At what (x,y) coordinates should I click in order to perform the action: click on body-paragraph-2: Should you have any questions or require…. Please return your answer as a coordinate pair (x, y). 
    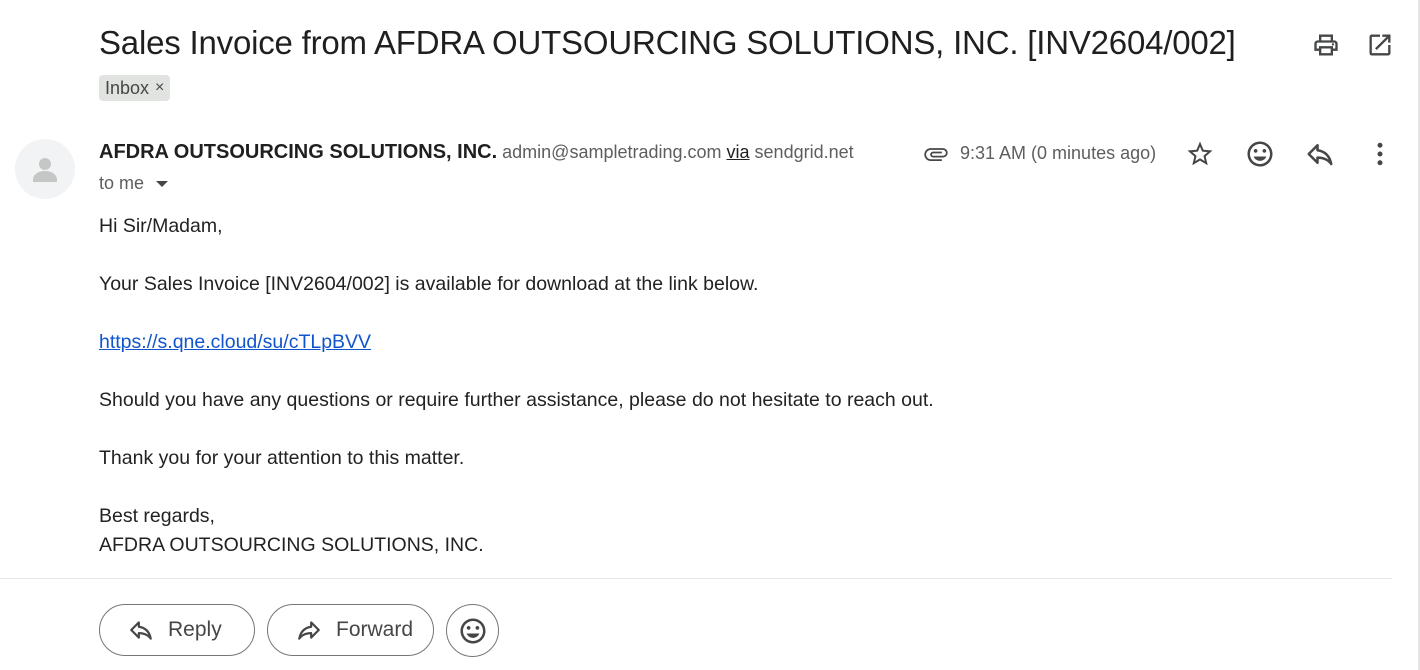
    Looking at the image, I should click on (516, 400).